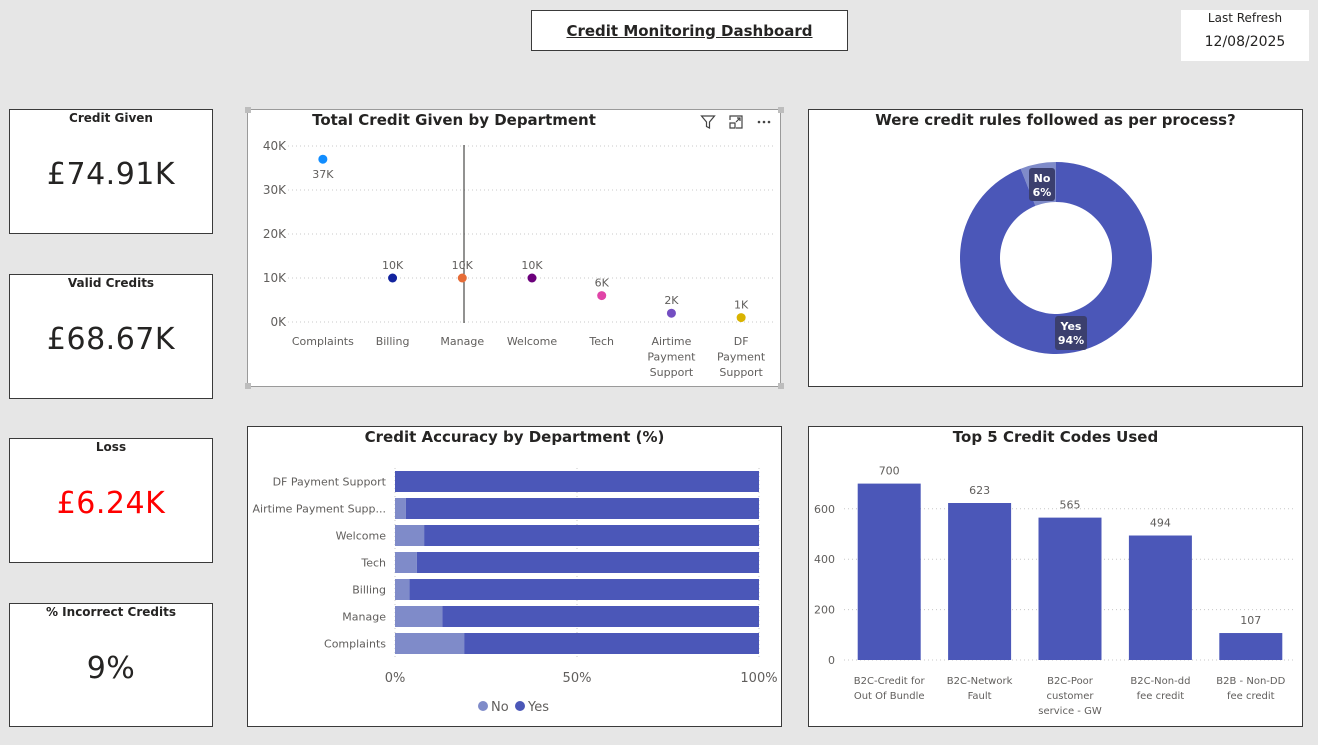  Describe the element at coordinates (275, 234) in the screenshot. I see `y-tick-label: 20K` at that location.